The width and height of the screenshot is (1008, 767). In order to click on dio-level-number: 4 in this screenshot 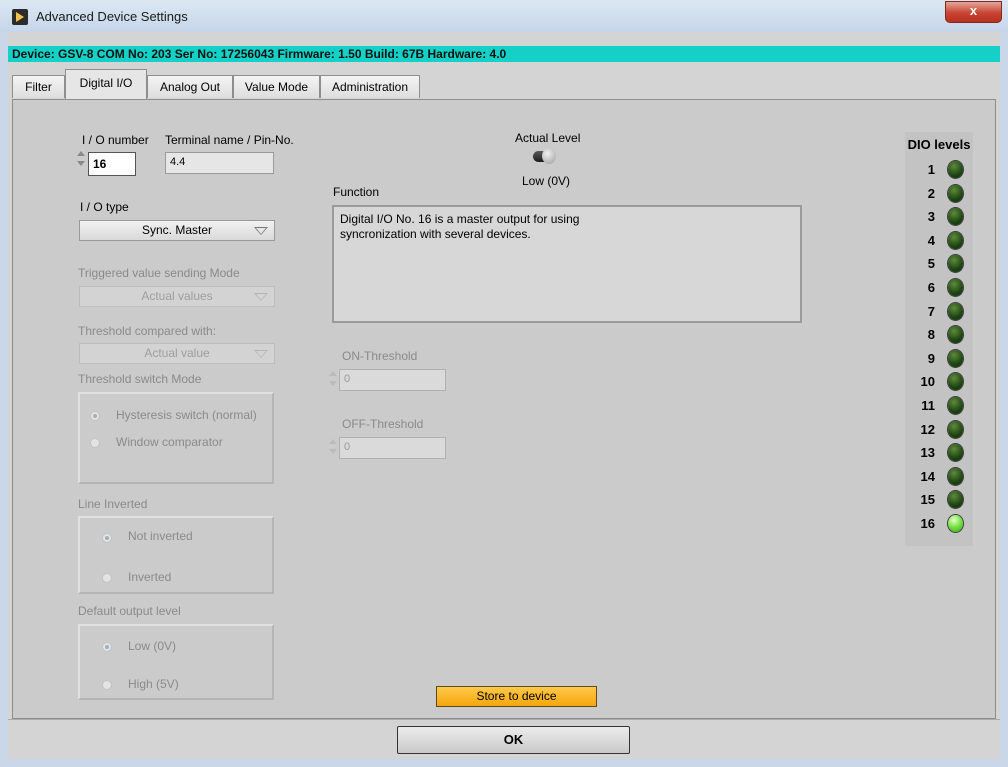, I will do `click(931, 240)`.